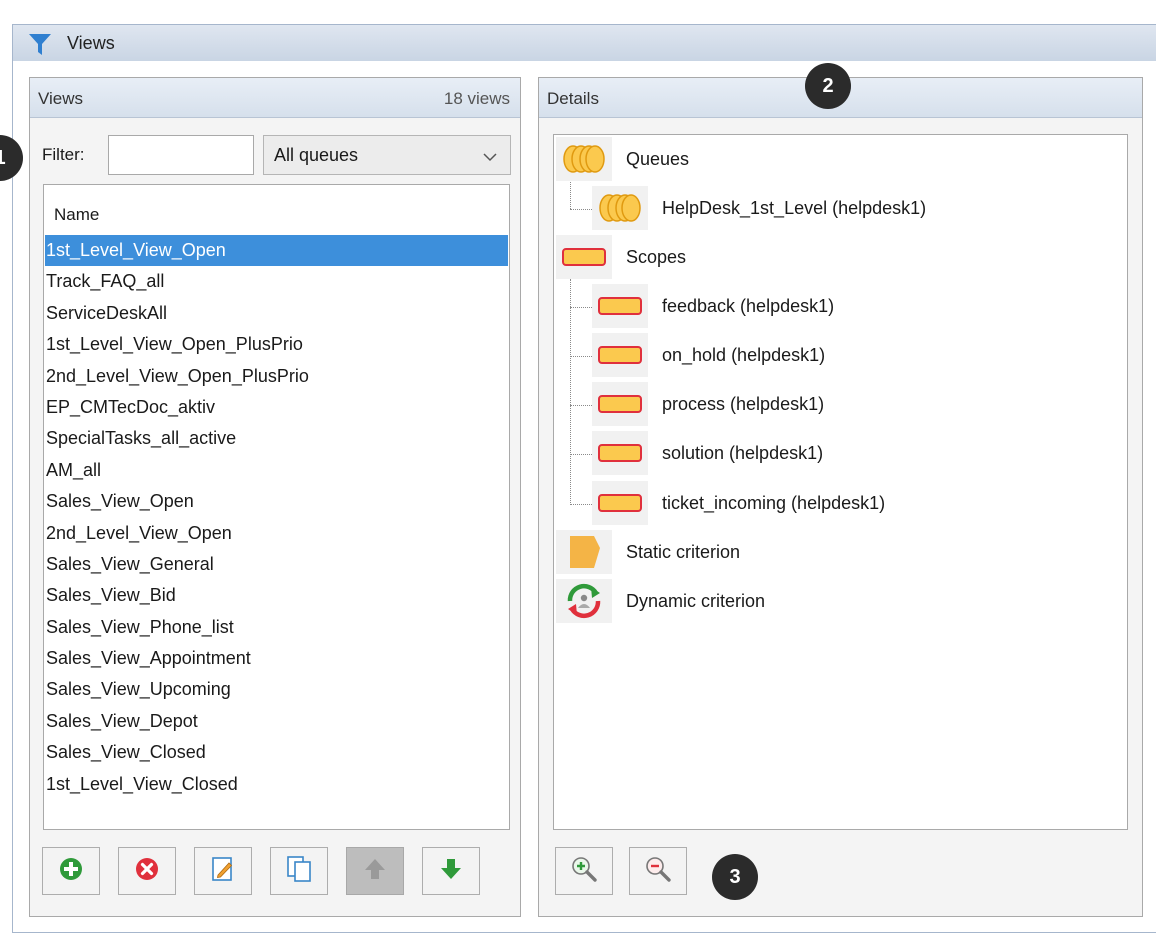 The height and width of the screenshot is (933, 1156). I want to click on x-circle-icon, so click(147, 871).